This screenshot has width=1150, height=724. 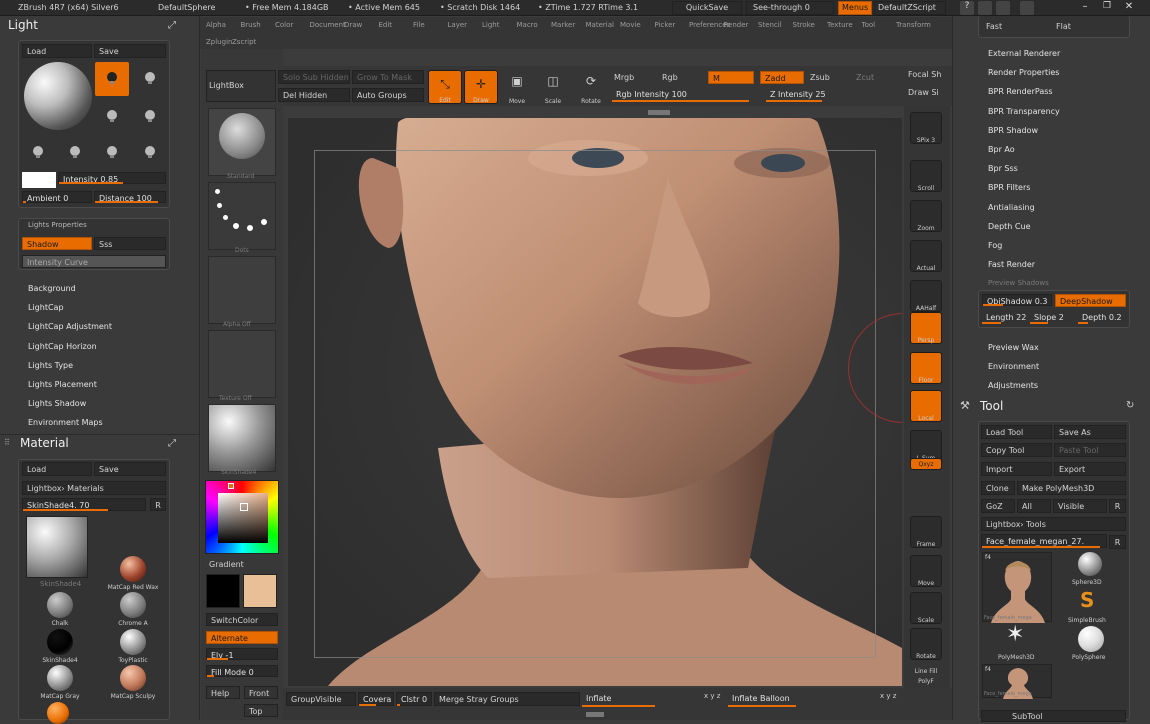 What do you see at coordinates (553, 87) in the screenshot?
I see `scale-mode-button: ◫ Scale` at bounding box center [553, 87].